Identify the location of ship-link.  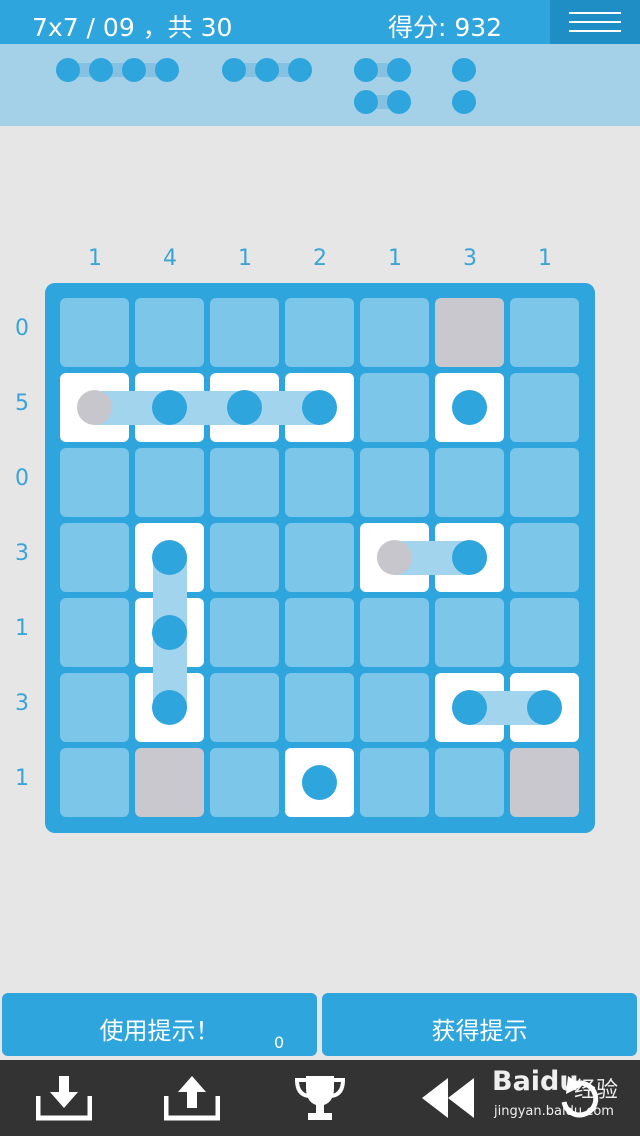
(207, 407).